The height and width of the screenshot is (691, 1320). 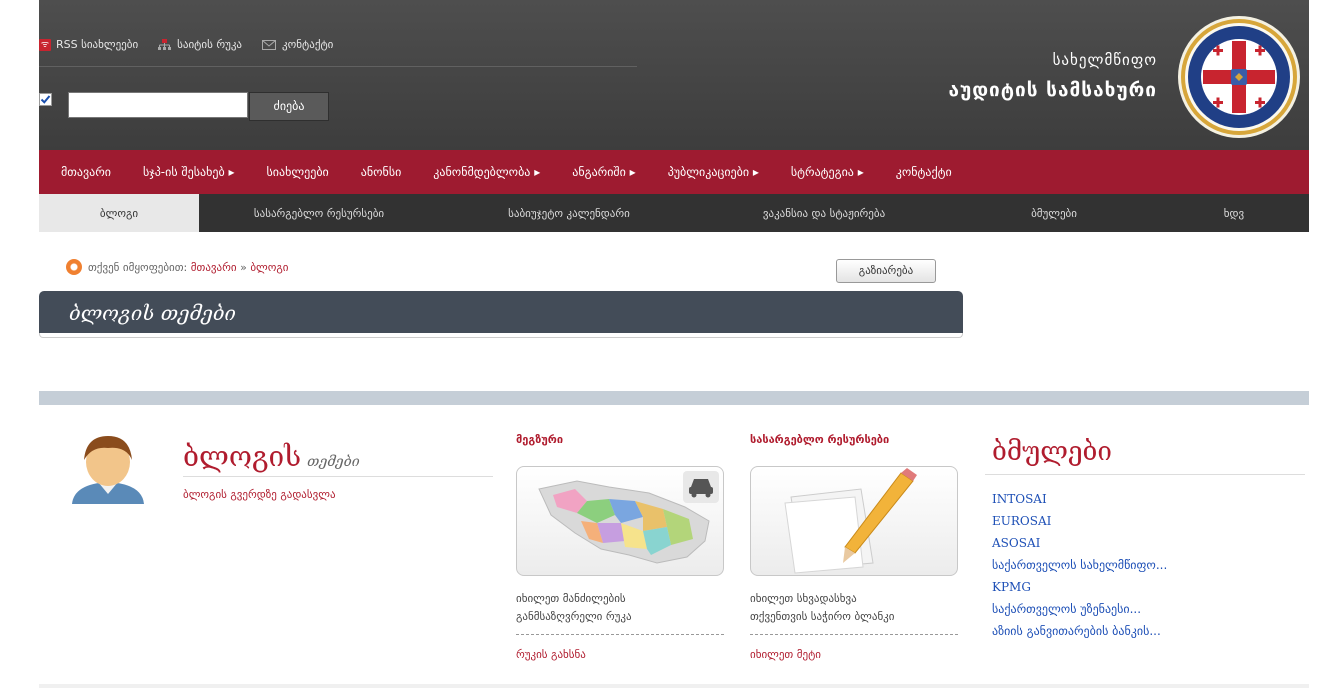 I want to click on resources-description-line1: იხილეთ სხვადასხვა, so click(x=803, y=598).